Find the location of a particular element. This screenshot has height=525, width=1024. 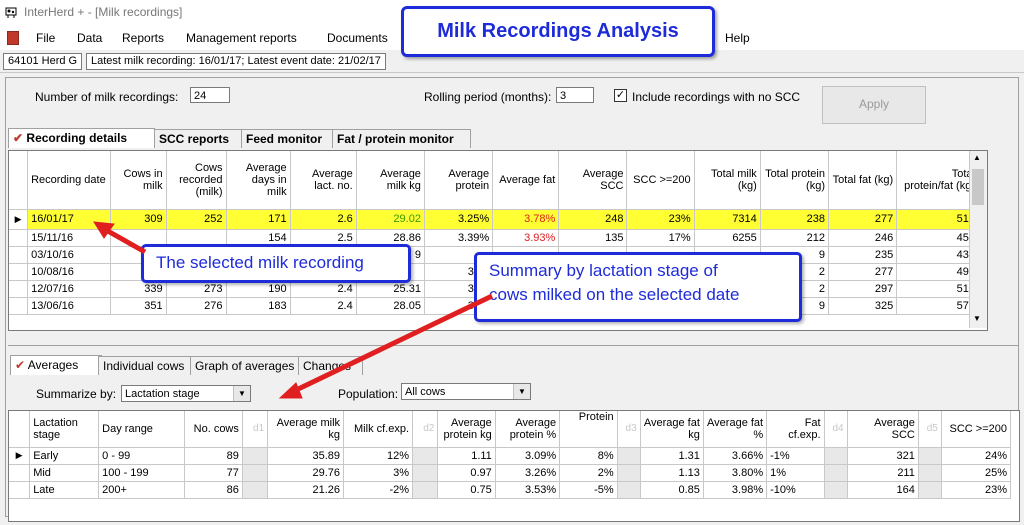

cell: 2.6 is located at coordinates (323, 219).